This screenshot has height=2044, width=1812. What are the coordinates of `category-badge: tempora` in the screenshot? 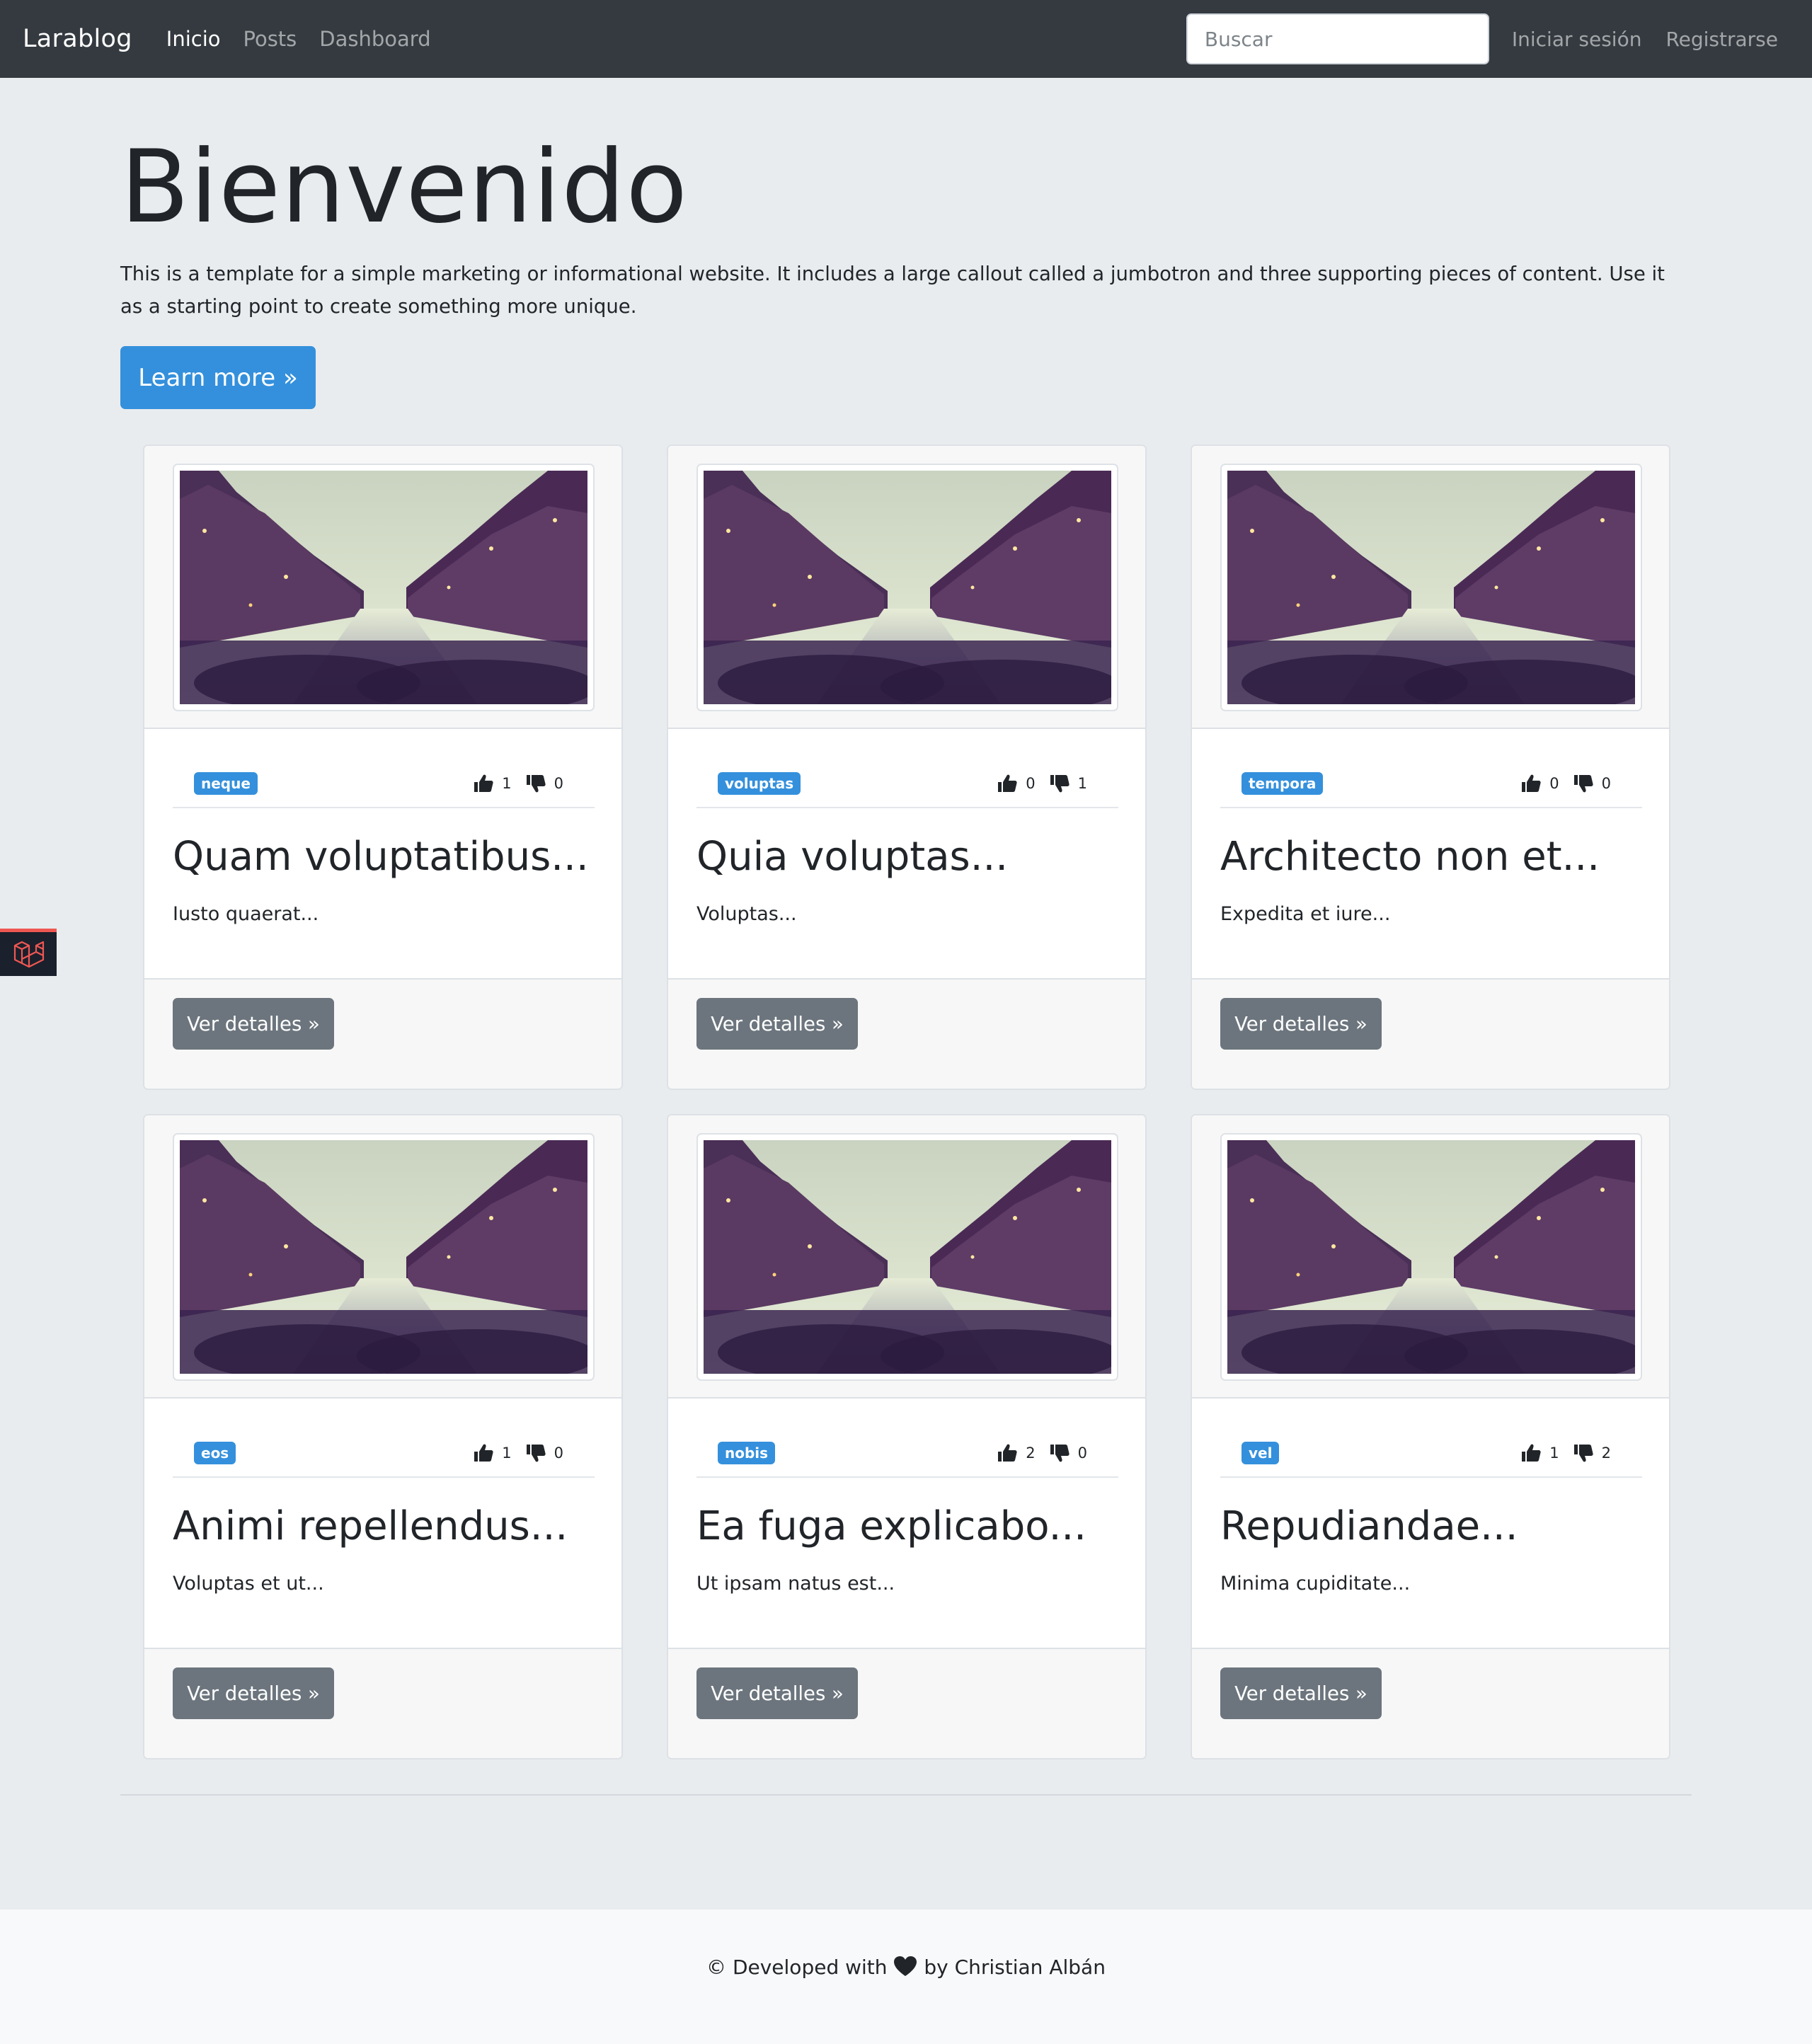 It's located at (1283, 783).